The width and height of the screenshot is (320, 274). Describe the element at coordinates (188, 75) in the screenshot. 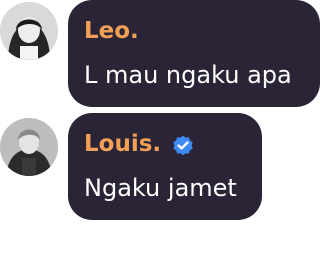

I see `message-text: L mau ngaku apa` at that location.